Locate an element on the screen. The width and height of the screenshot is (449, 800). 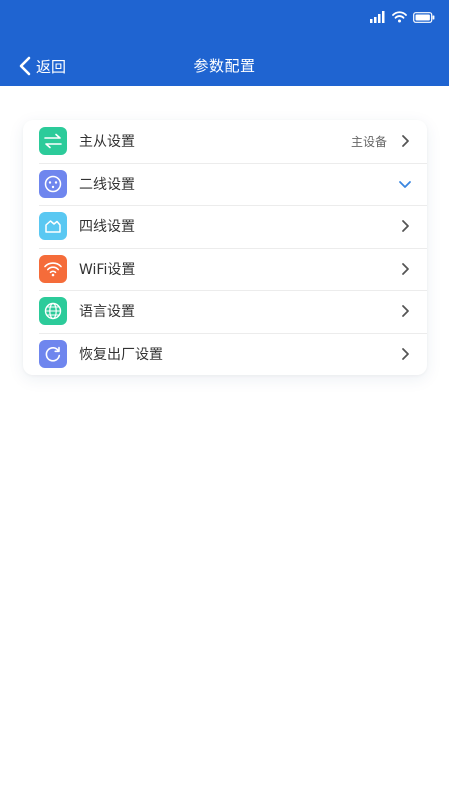
settings-item-label: 主从设置 is located at coordinates (107, 142).